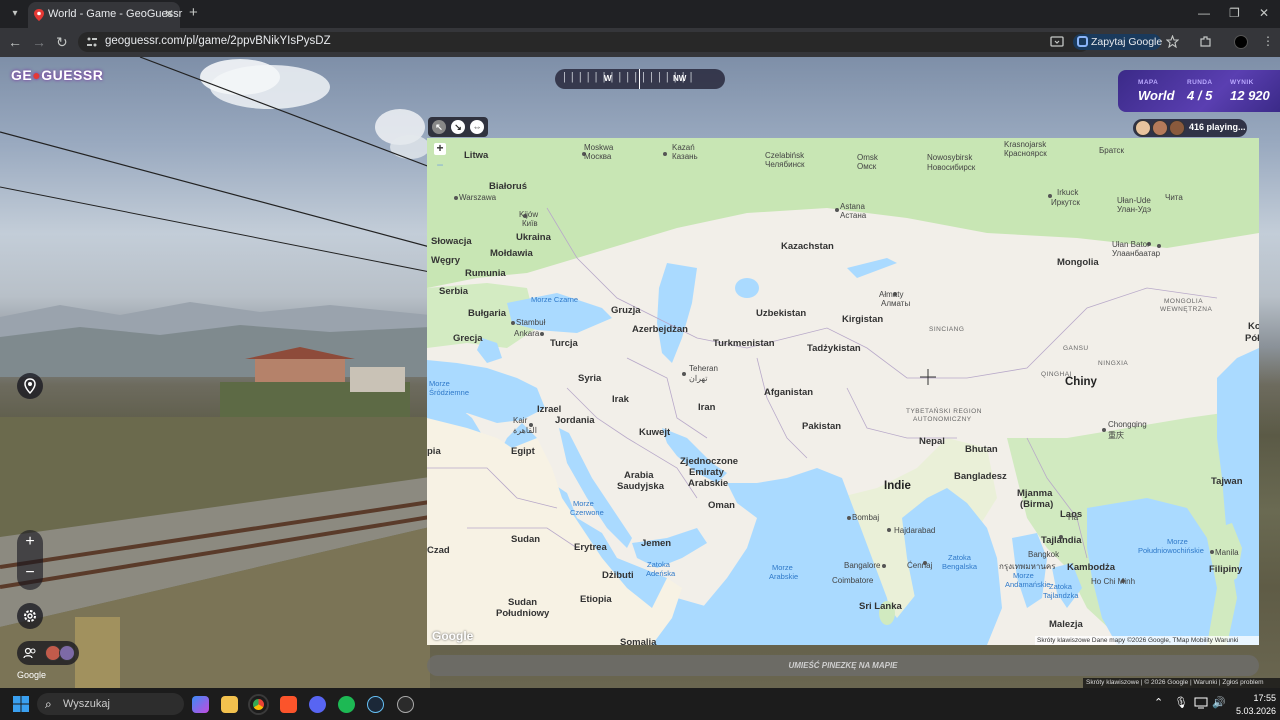  I want to click on taskbar-search: ⌕ Wyszukaj, so click(110, 704).